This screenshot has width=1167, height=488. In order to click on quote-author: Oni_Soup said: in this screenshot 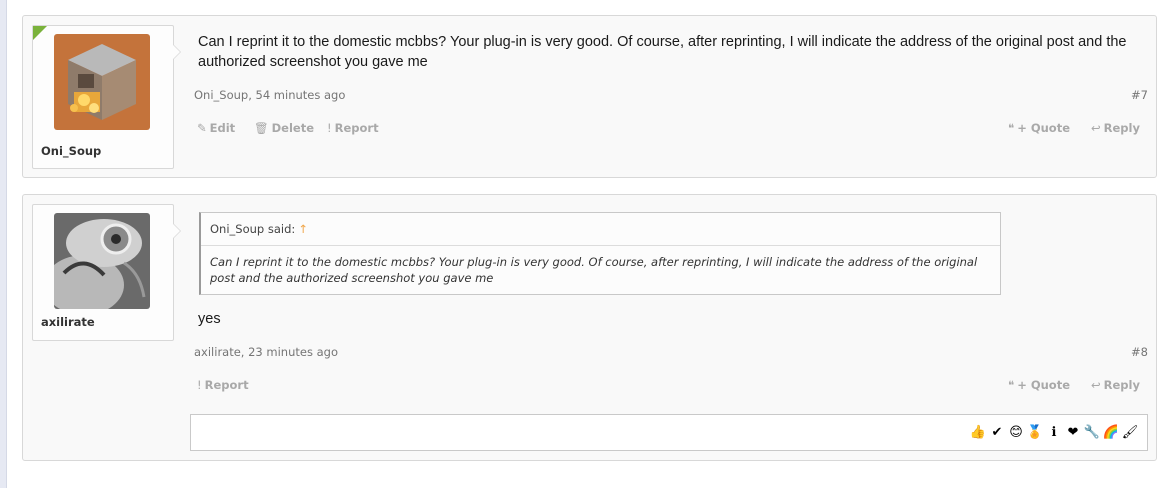, I will do `click(253, 229)`.